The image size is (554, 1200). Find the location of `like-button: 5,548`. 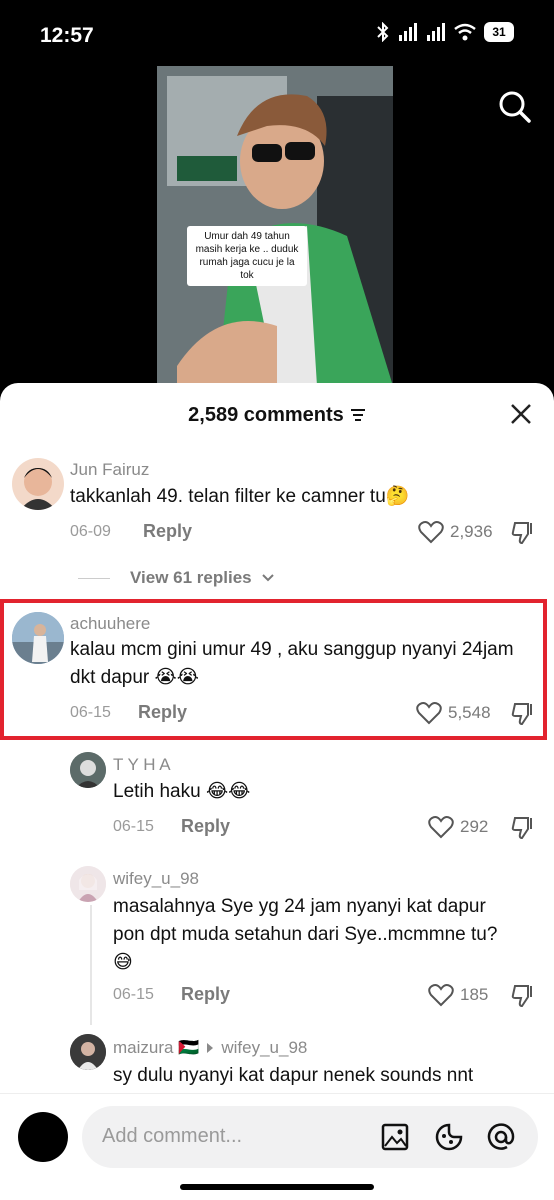

like-button: 5,548 is located at coordinates (453, 713).